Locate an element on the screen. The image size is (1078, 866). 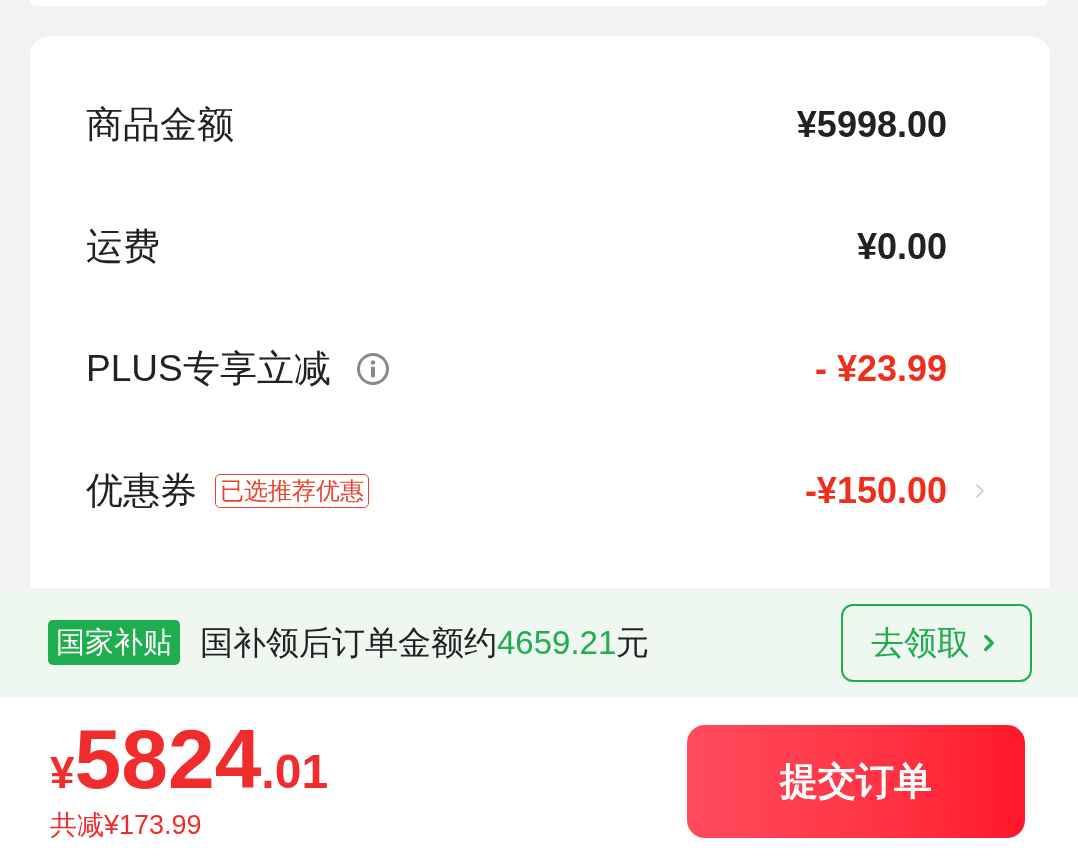
row-label: 优惠券 is located at coordinates (141, 491).